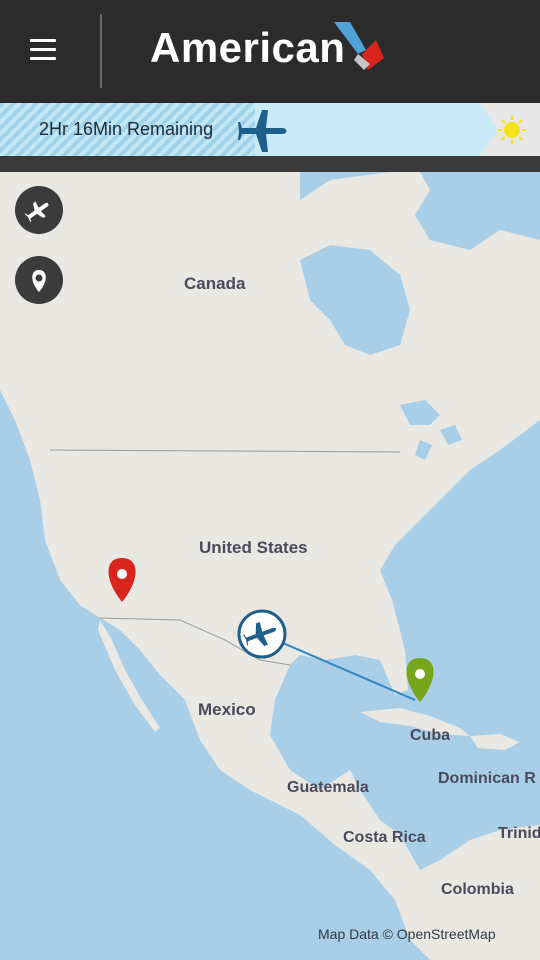 This screenshot has width=540, height=960. What do you see at coordinates (477, 889) in the screenshot?
I see `map-label-colombia: Colombia` at bounding box center [477, 889].